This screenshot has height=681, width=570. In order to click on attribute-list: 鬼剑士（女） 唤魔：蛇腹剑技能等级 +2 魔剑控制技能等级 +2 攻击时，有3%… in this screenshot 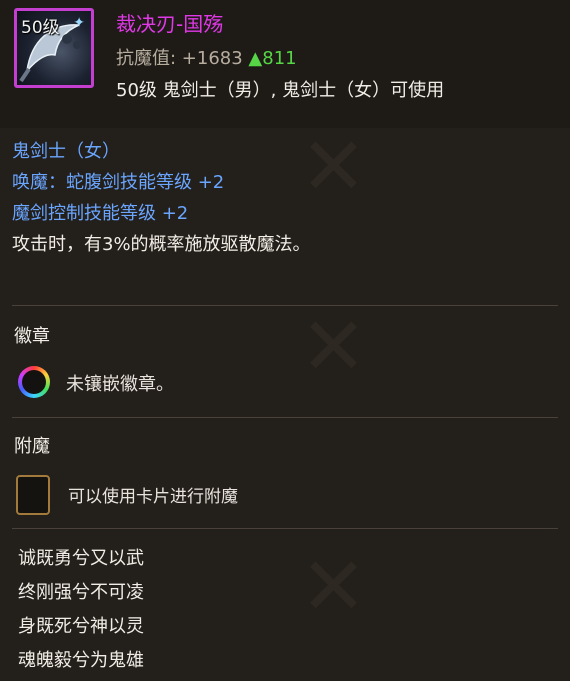, I will do `click(161, 198)`.